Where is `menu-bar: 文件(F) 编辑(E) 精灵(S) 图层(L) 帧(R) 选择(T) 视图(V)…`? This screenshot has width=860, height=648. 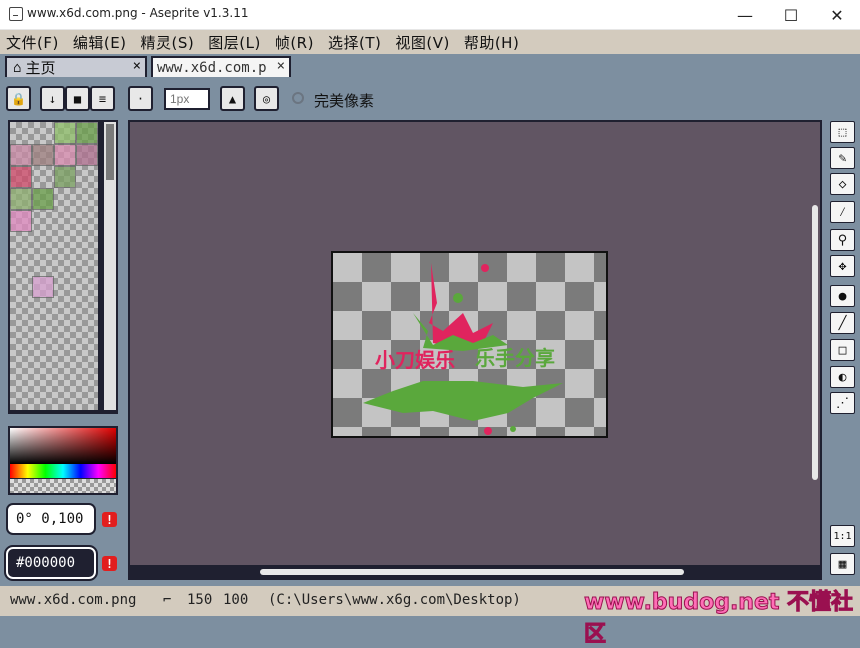 menu-bar: 文件(F) 编辑(E) 精灵(S) 图层(L) 帧(R) 选择(T) 视图(V)… is located at coordinates (430, 42).